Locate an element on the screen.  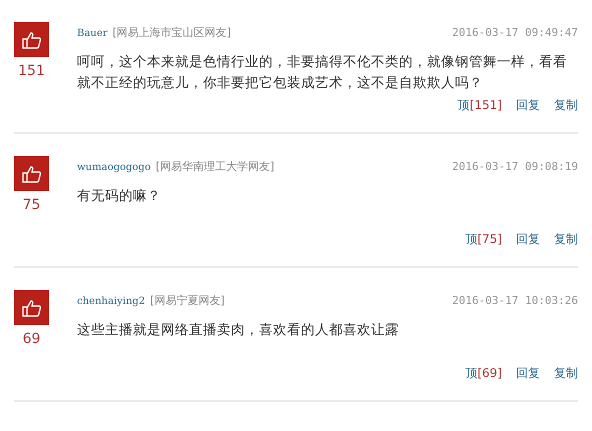
comment-time: 2016-03-17 09:49:47 is located at coordinates (515, 32).